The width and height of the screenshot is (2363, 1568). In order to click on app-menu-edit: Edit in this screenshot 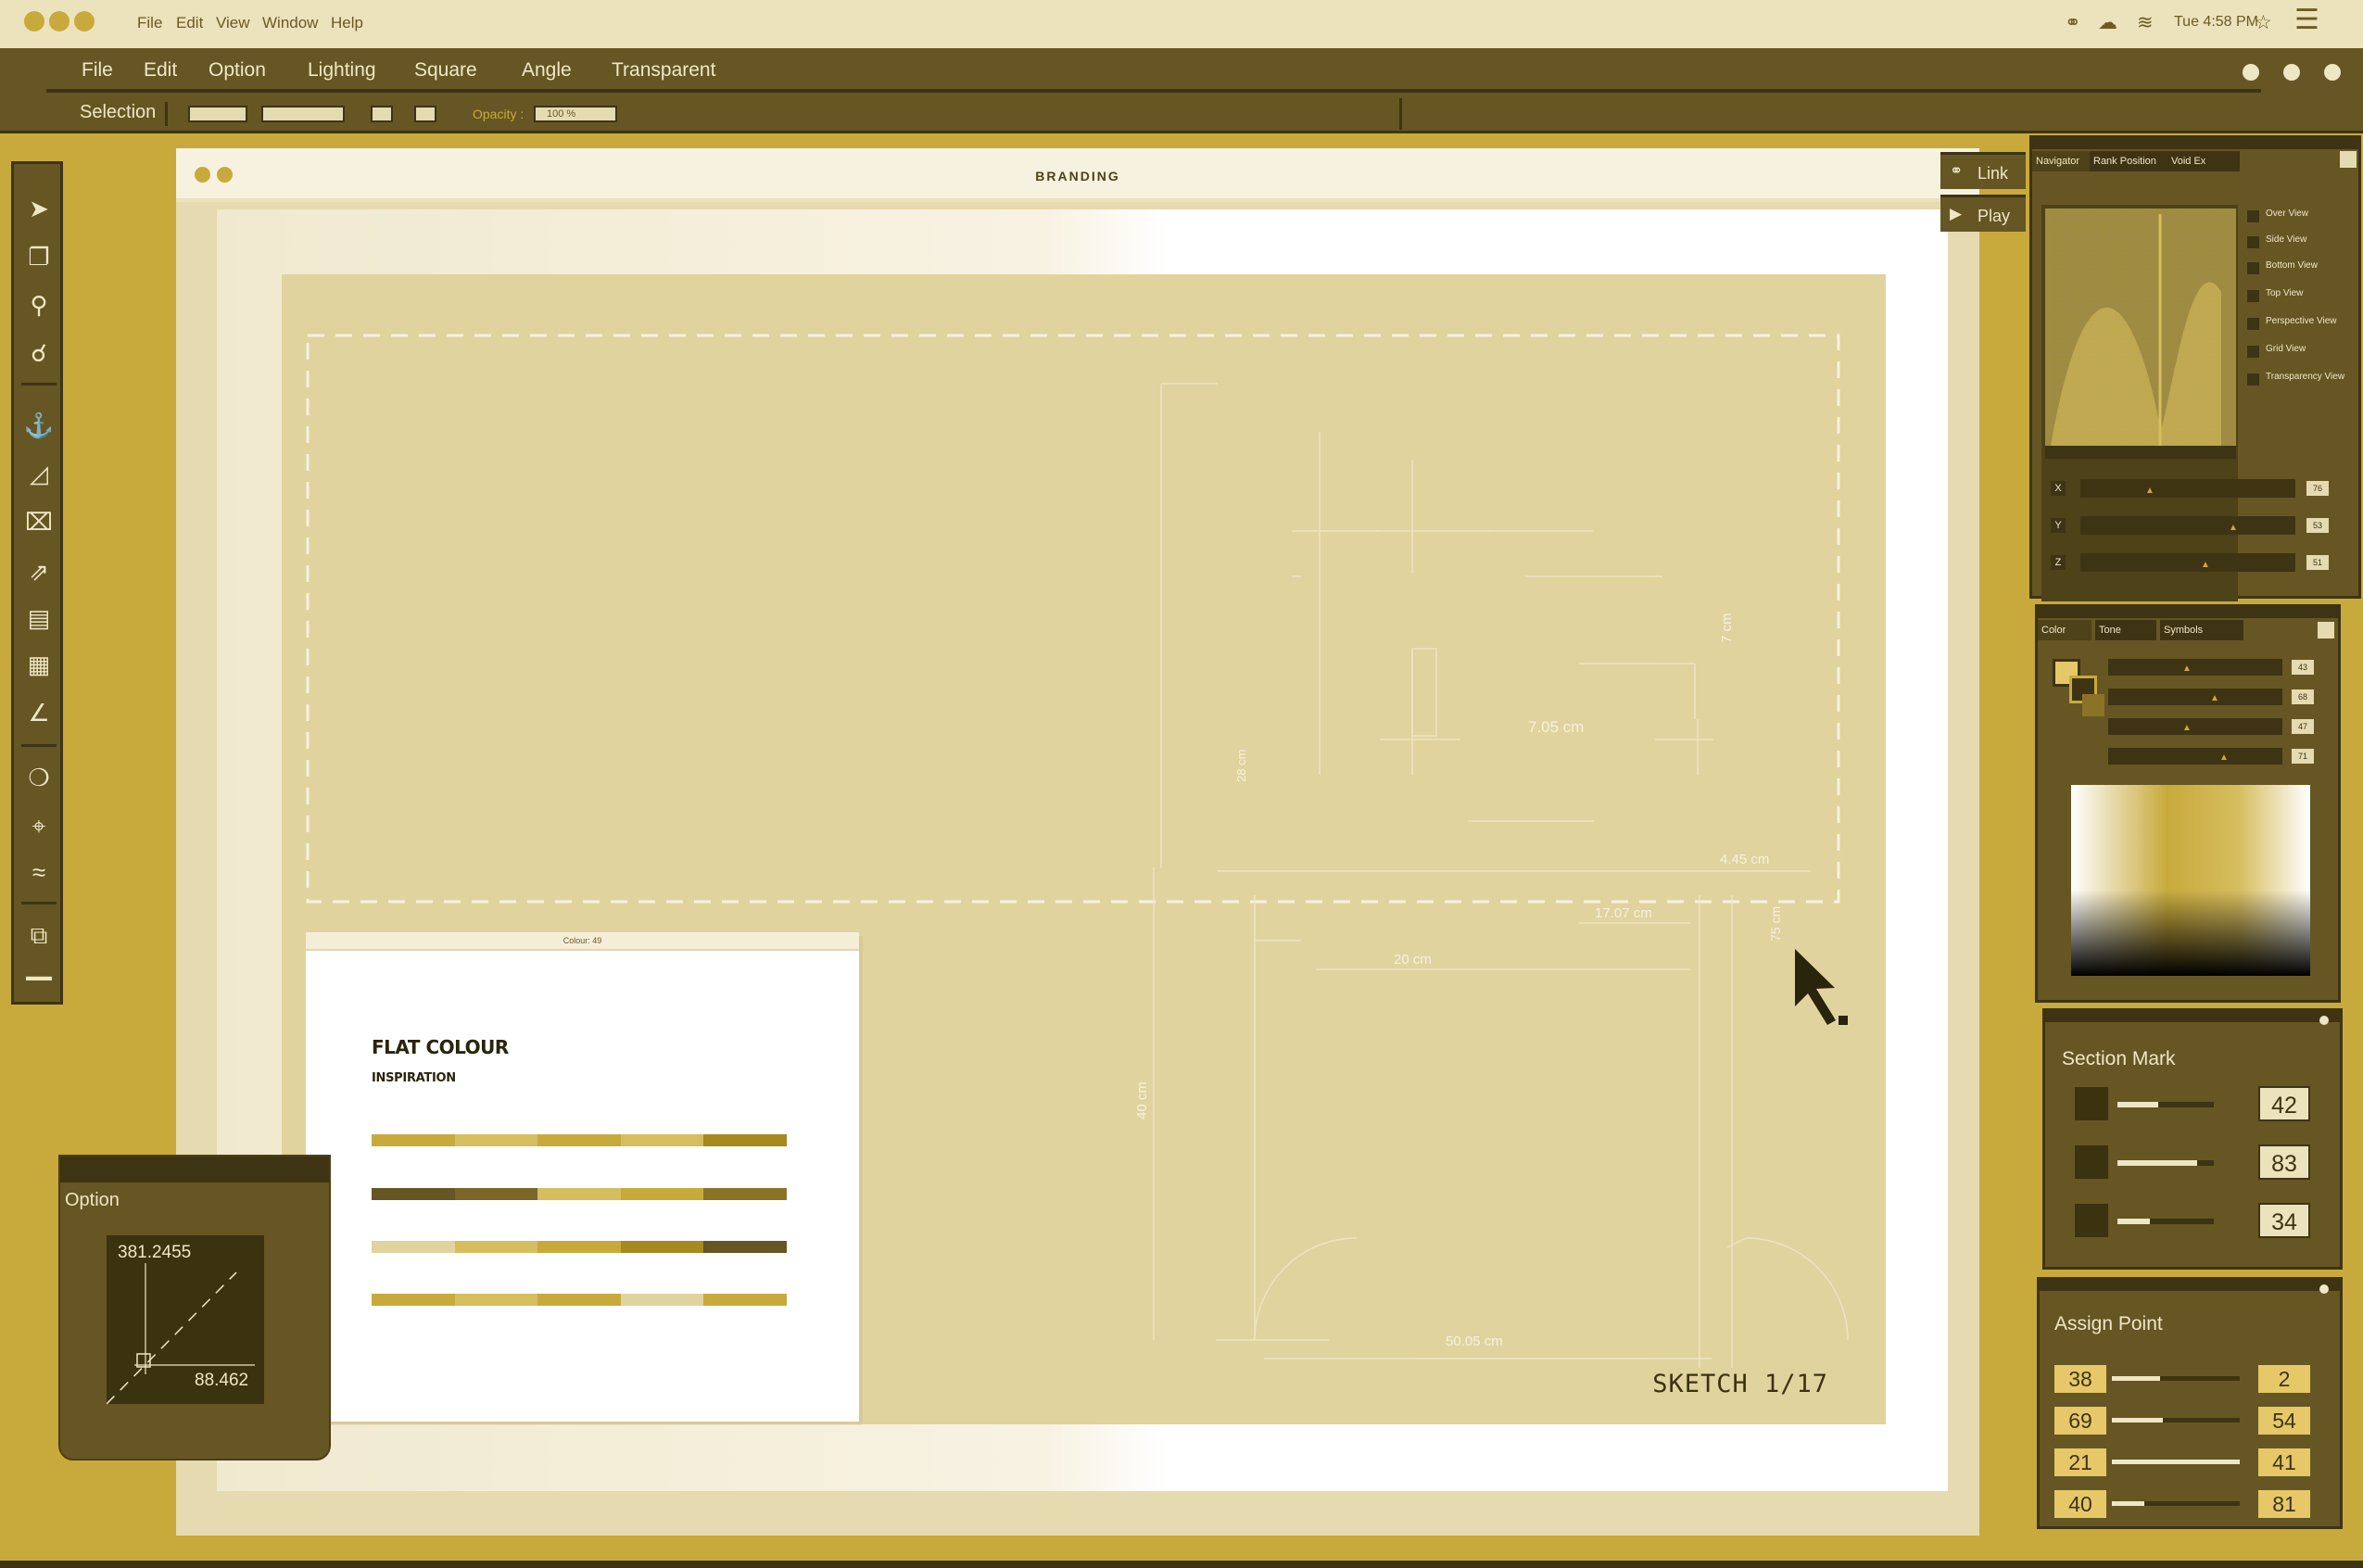, I will do `click(160, 70)`.